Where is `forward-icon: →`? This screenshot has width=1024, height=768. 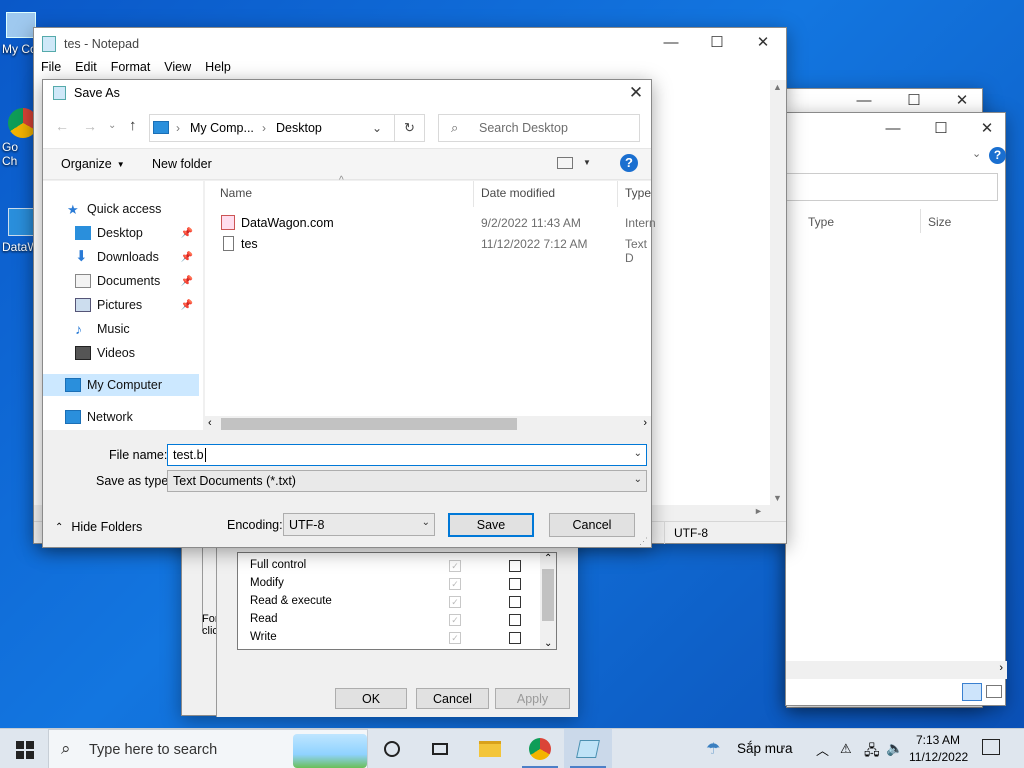 forward-icon: → is located at coordinates (90, 126).